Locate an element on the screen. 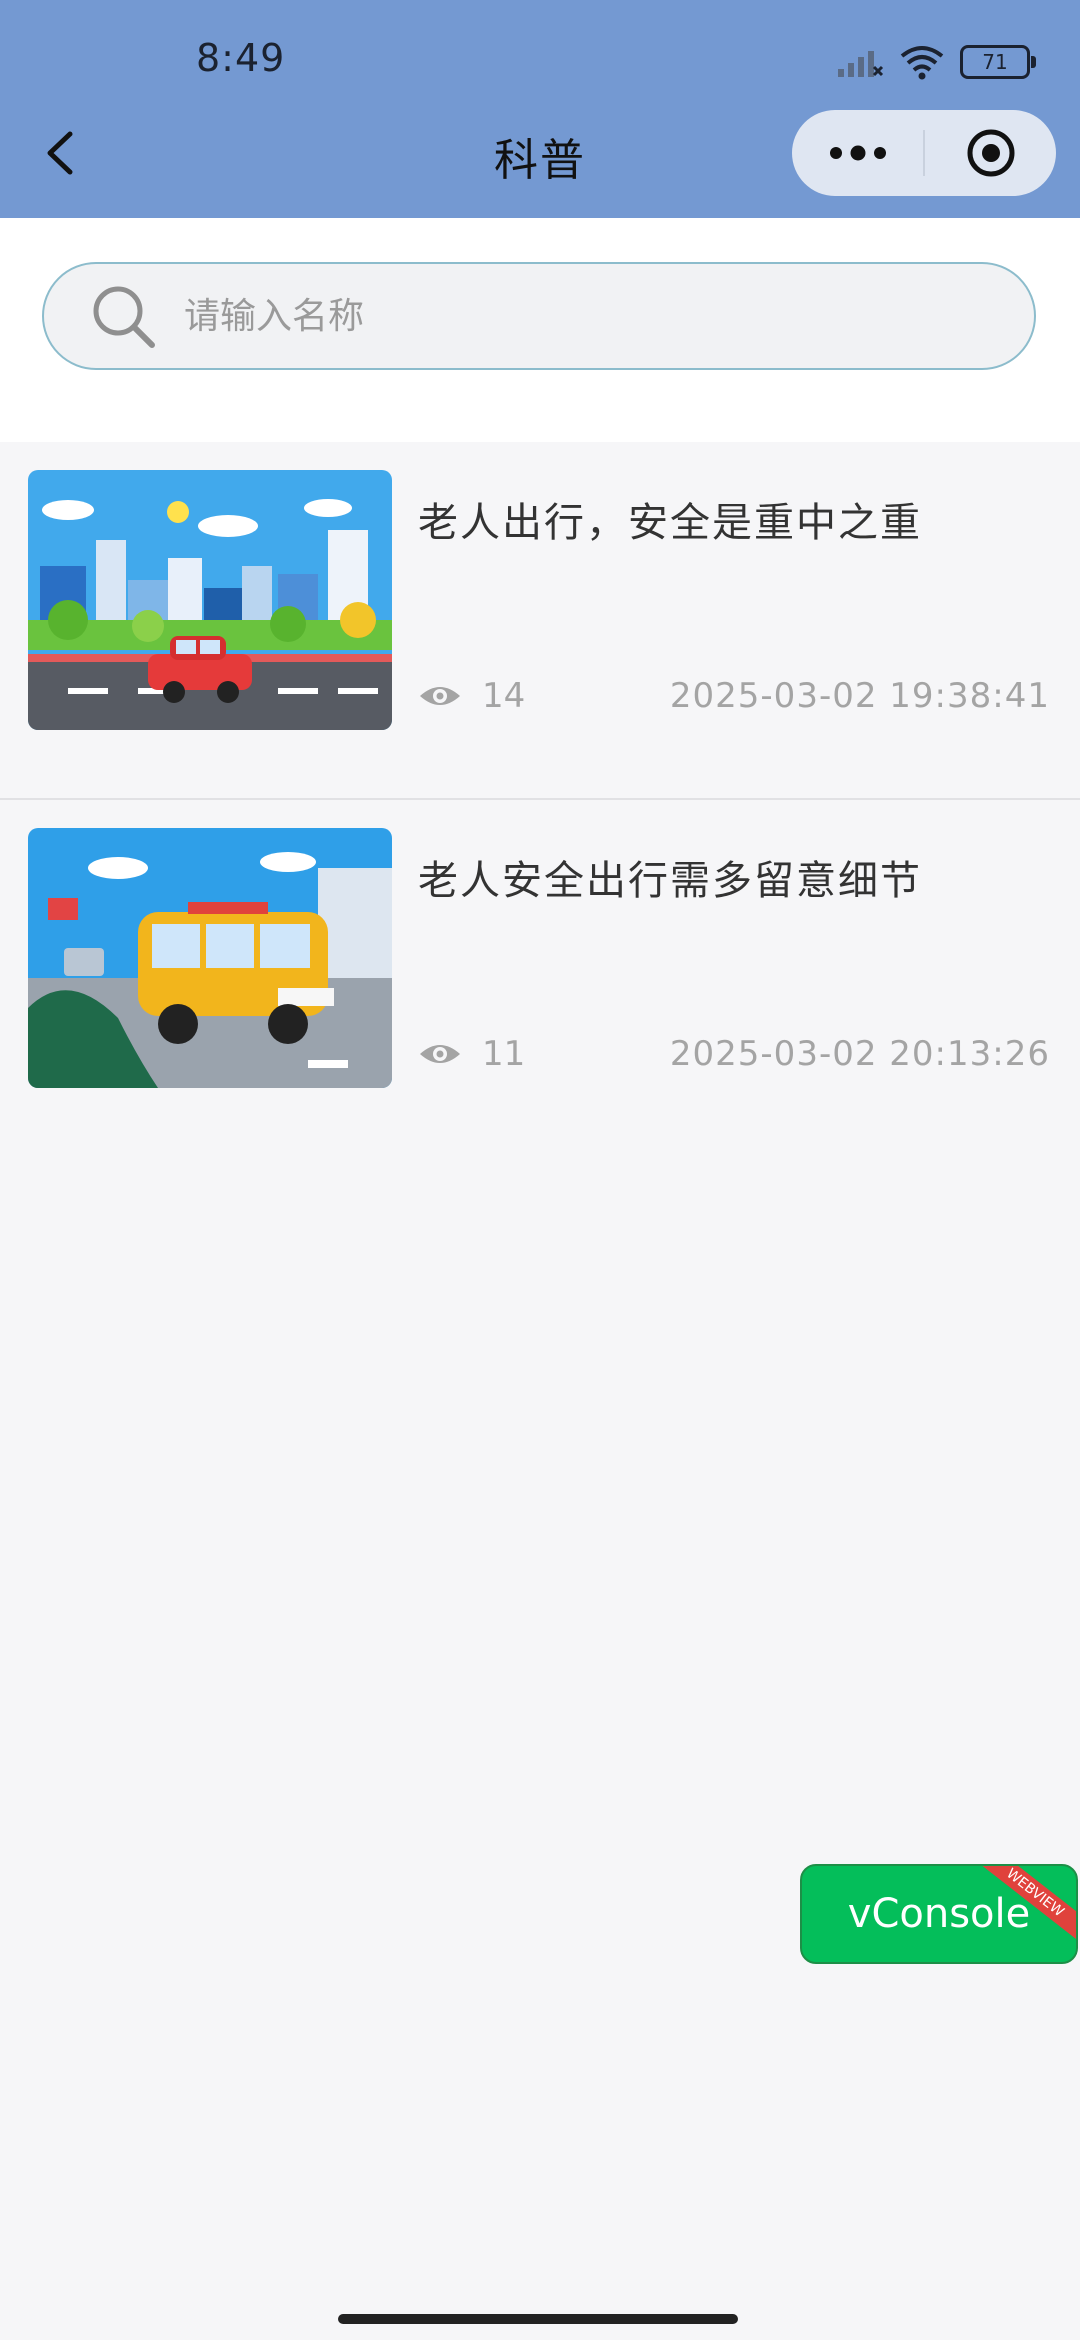 The width and height of the screenshot is (1080, 2340). wifi-icon is located at coordinates (922, 63).